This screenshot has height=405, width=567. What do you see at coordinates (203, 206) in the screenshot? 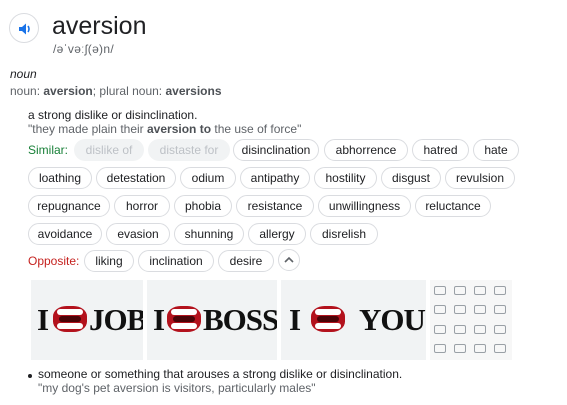
I see `similar-chip: phobia` at bounding box center [203, 206].